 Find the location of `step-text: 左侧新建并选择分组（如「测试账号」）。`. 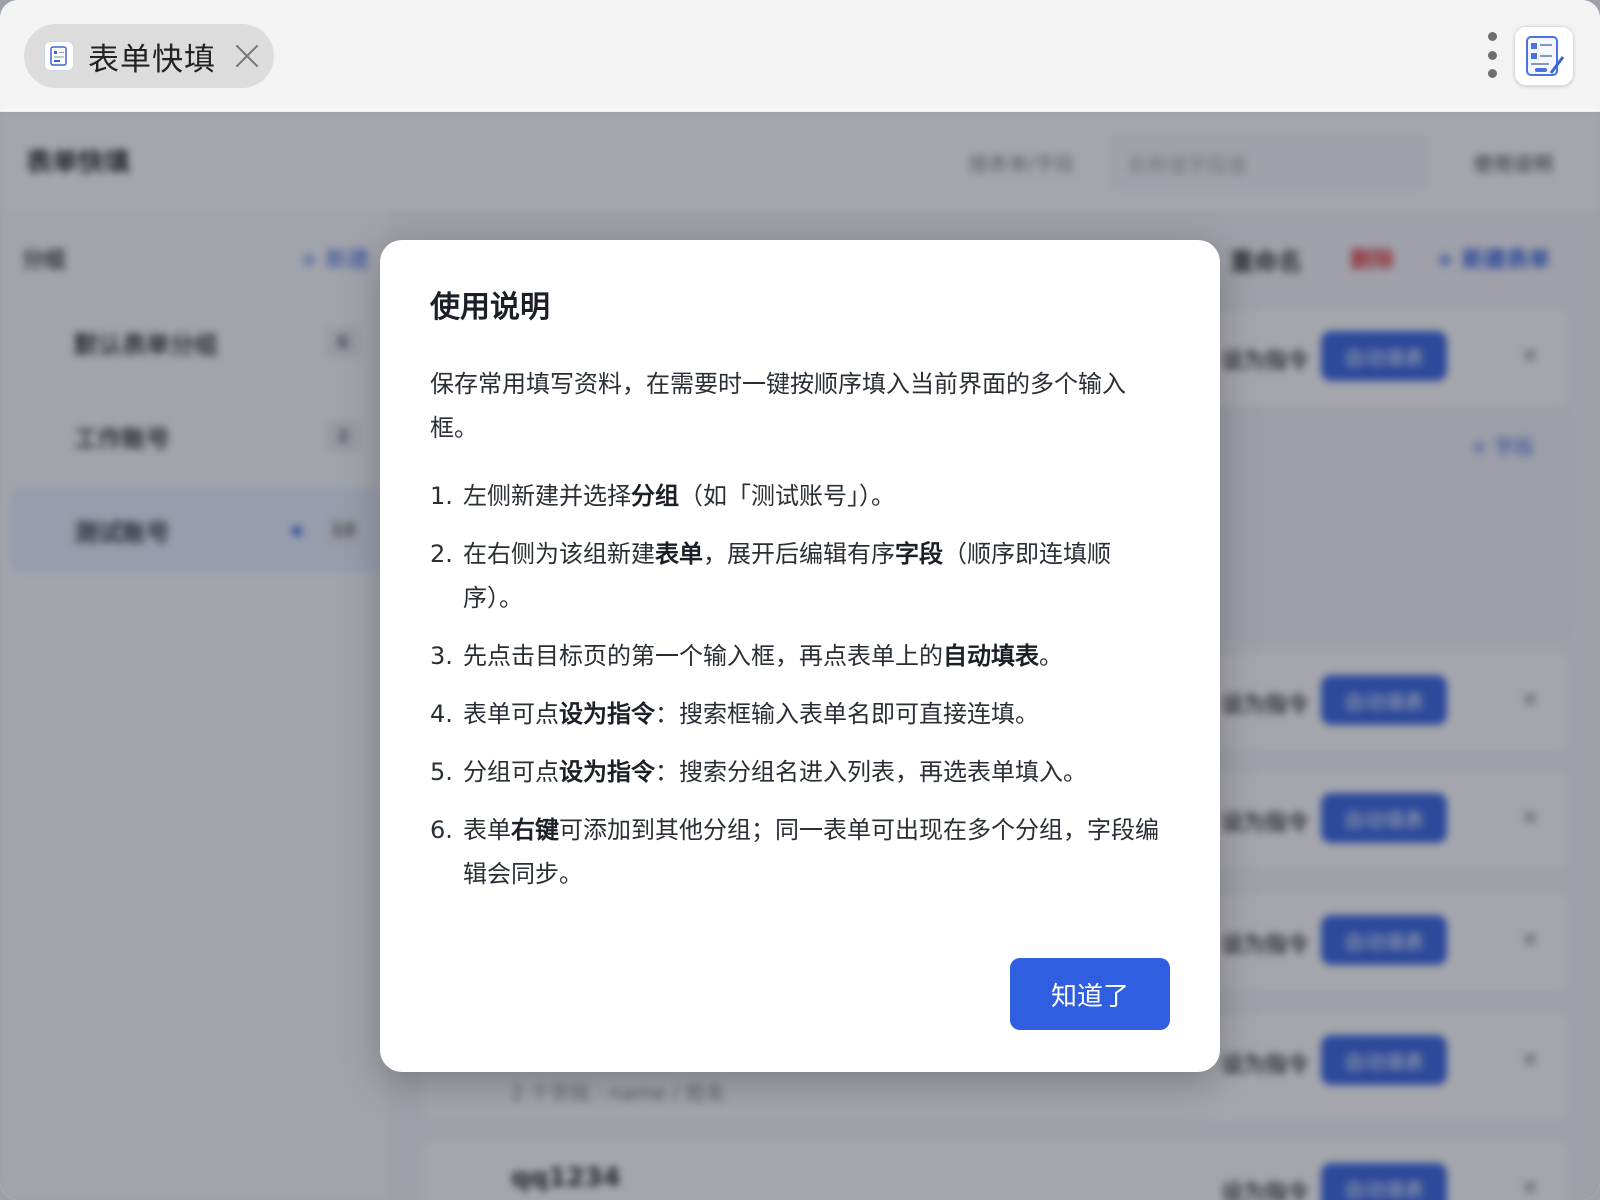

step-text: 左侧新建并选择分组（如「测试账号」）。 is located at coordinates (679, 496).